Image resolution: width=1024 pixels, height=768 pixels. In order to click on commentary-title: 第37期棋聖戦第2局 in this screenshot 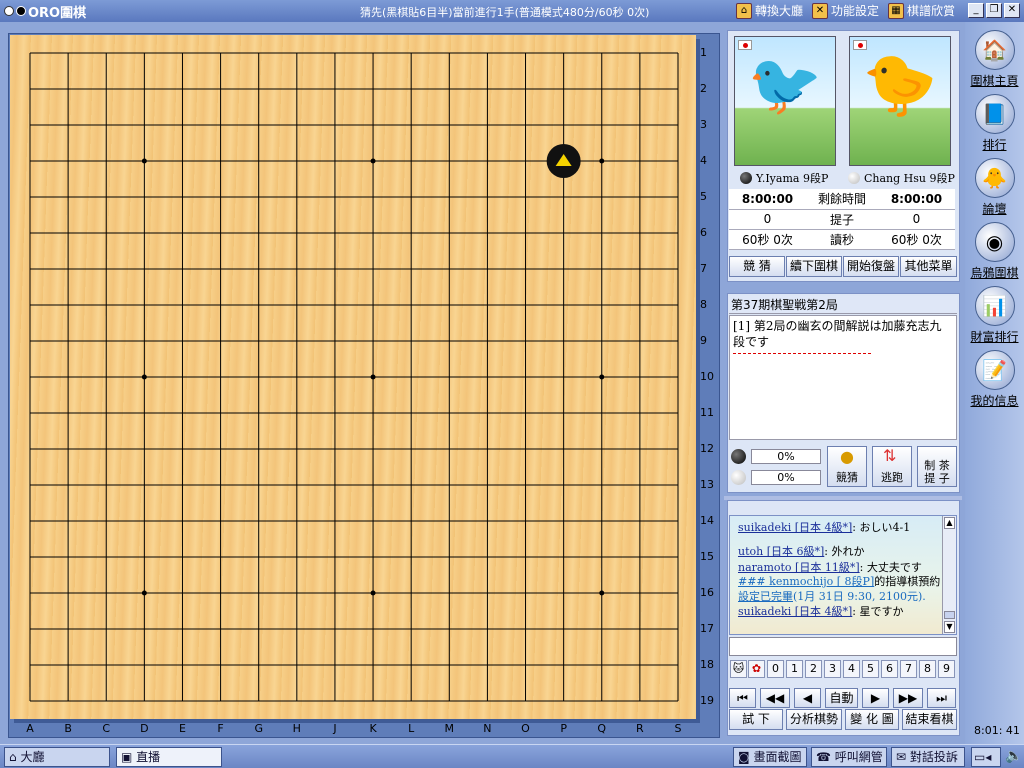, I will do `click(843, 305)`.